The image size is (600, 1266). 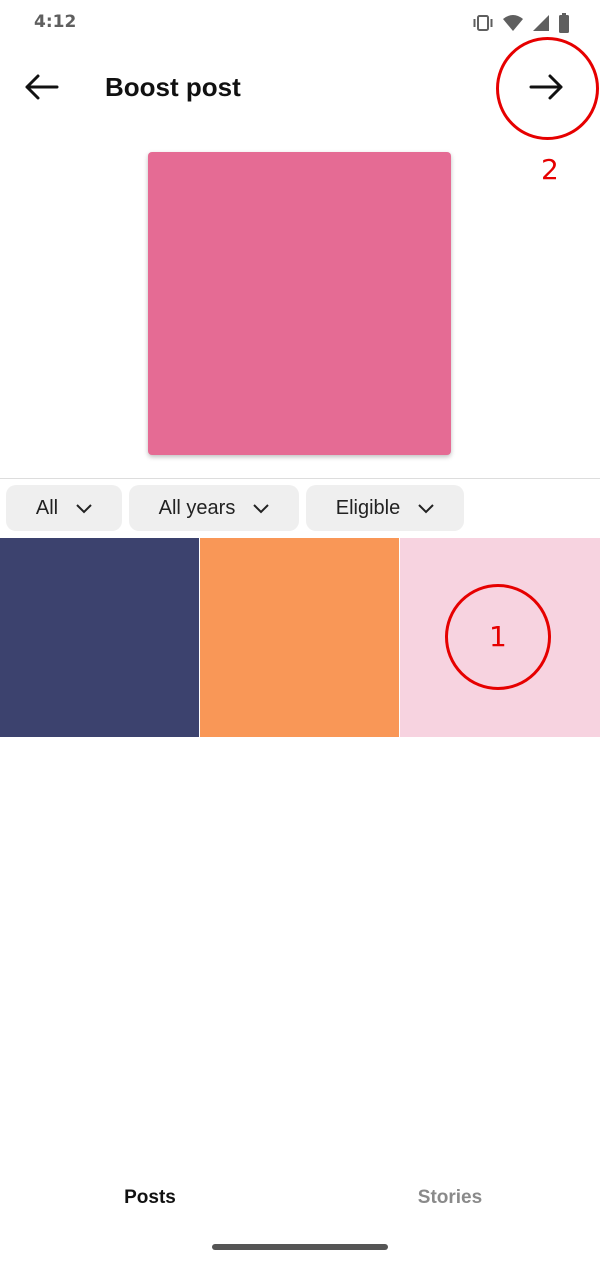 I want to click on filter-type-dropdown: All, so click(x=64, y=508).